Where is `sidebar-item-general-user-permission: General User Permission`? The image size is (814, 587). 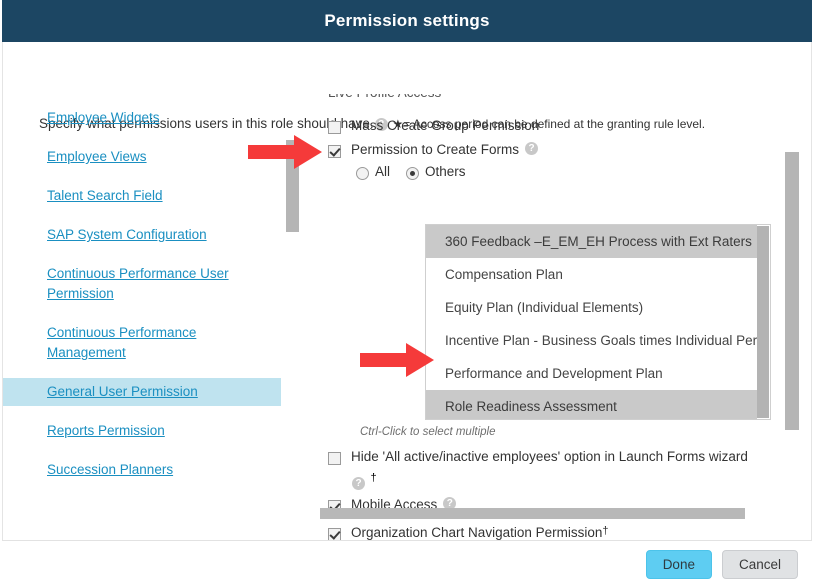
sidebar-item-general-user-permission: General User Permission is located at coordinates (142, 392).